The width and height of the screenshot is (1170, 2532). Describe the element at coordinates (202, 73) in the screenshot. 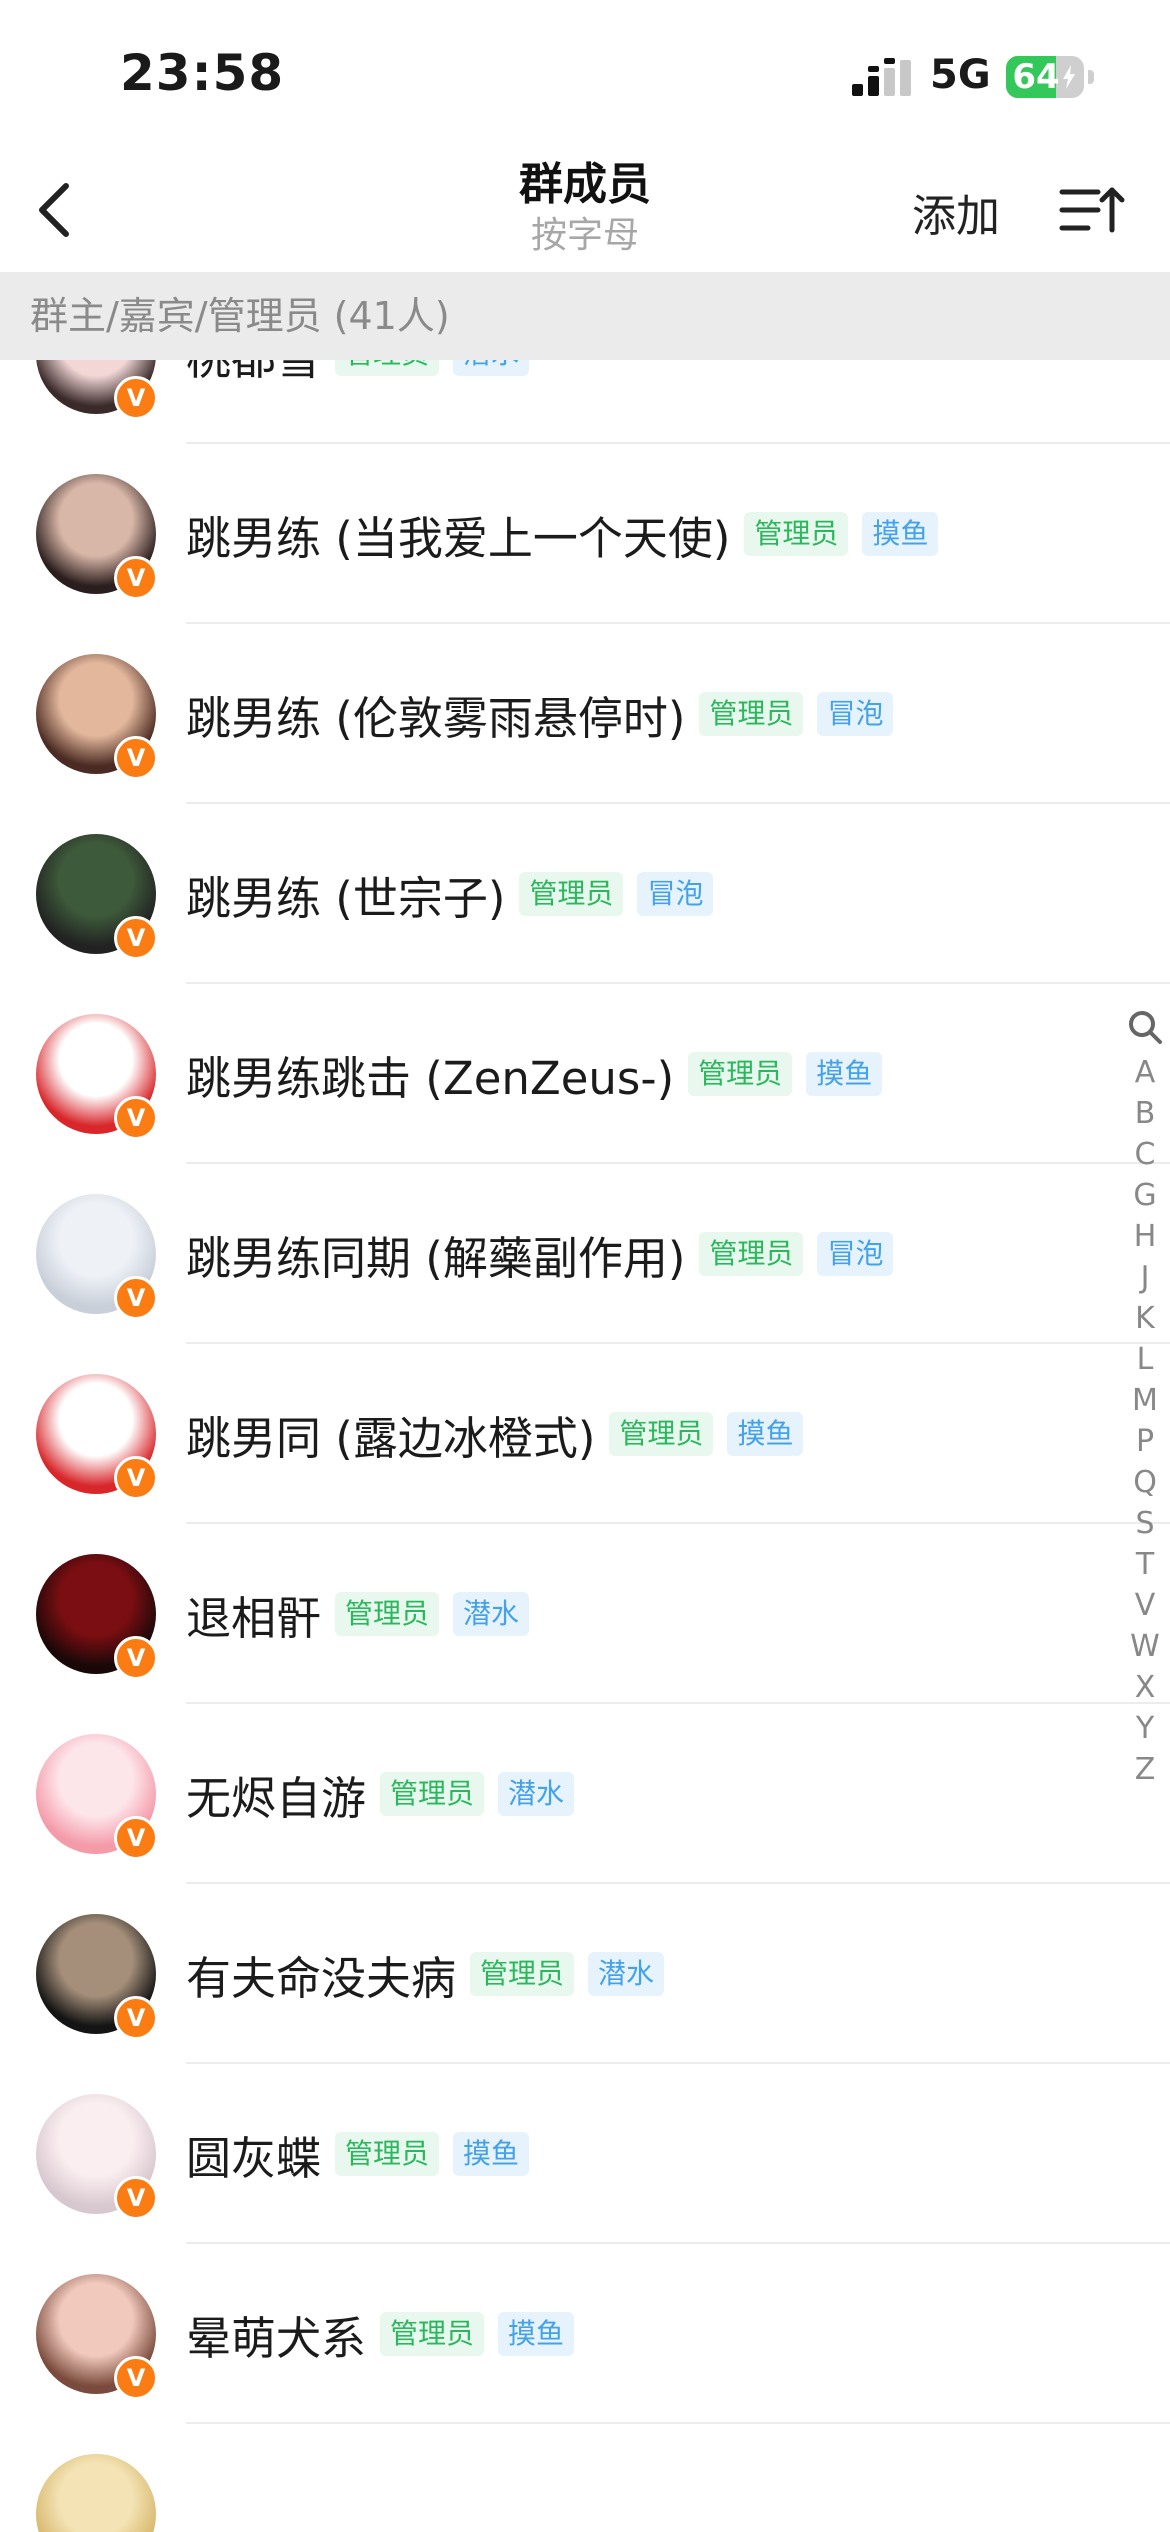

I see `status-time: 23:58` at that location.